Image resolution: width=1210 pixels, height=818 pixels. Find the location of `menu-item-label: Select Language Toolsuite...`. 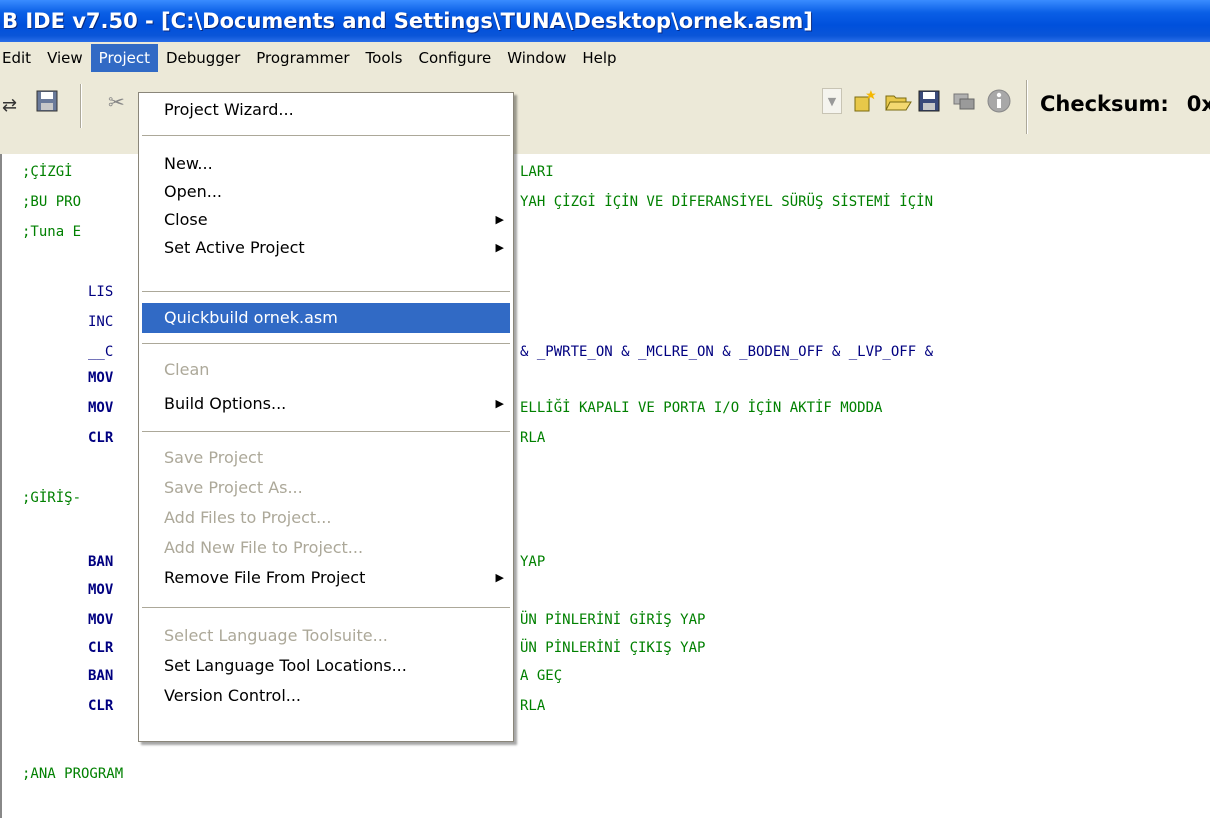

menu-item-label: Select Language Toolsuite... is located at coordinates (276, 635).